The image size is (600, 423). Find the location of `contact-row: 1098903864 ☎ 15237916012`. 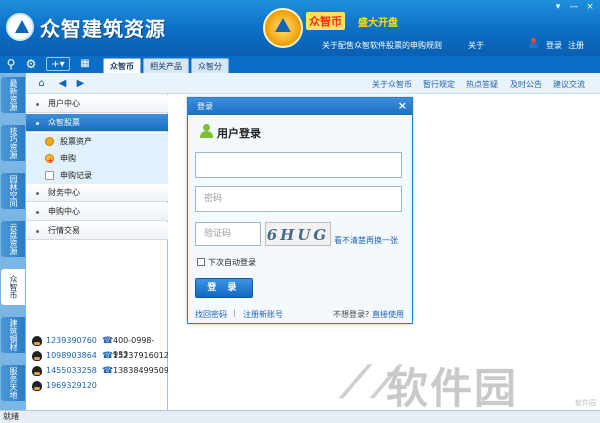

contact-row: 1098903864 ☎ 15237916012 is located at coordinates (100, 356).